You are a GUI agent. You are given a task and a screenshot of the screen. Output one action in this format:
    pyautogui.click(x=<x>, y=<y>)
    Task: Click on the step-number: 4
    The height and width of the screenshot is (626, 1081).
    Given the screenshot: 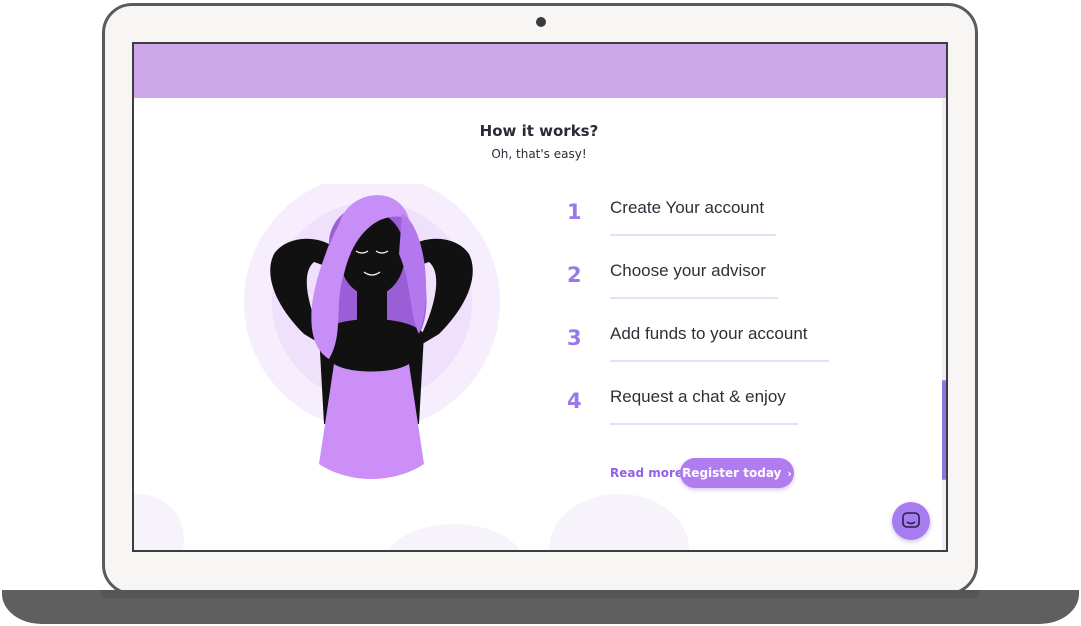 What is the action you would take?
    pyautogui.click(x=574, y=401)
    